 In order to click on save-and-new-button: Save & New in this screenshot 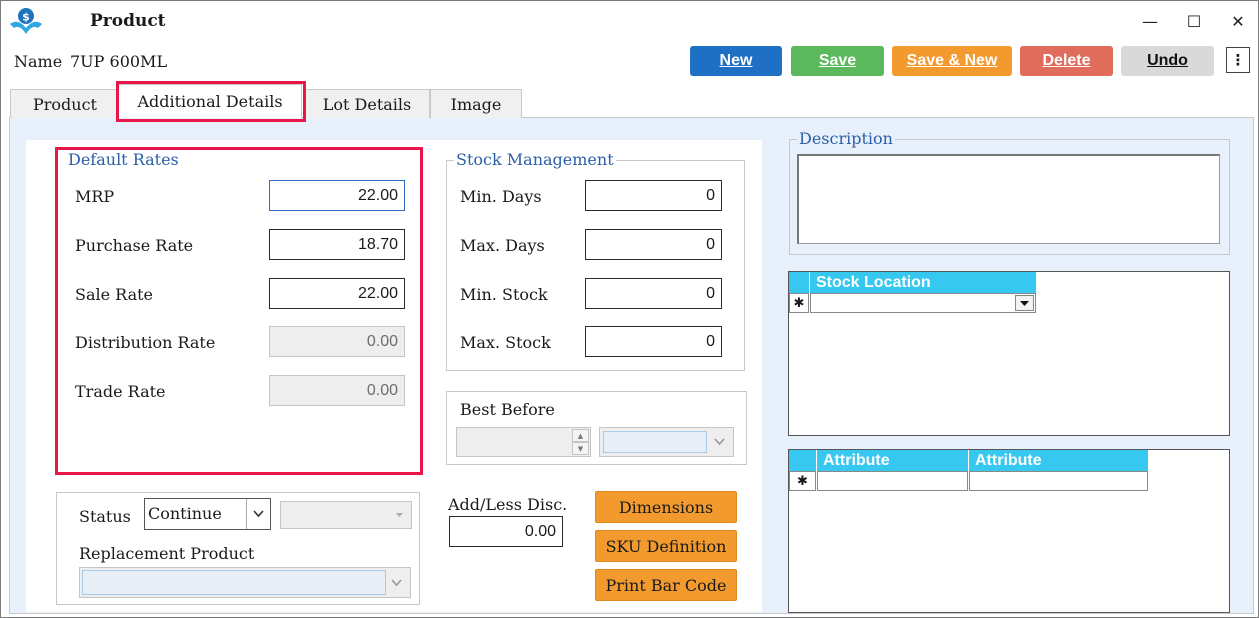, I will do `click(952, 61)`.